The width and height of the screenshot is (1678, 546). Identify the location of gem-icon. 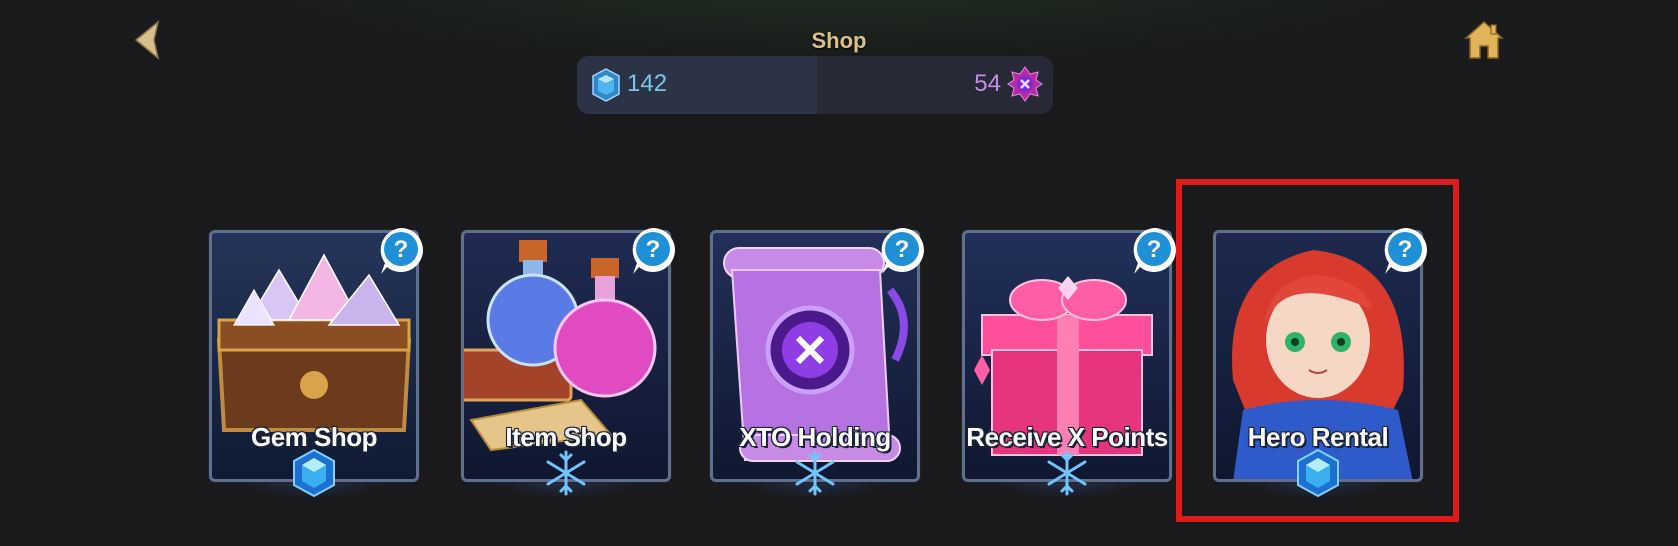
(606, 85).